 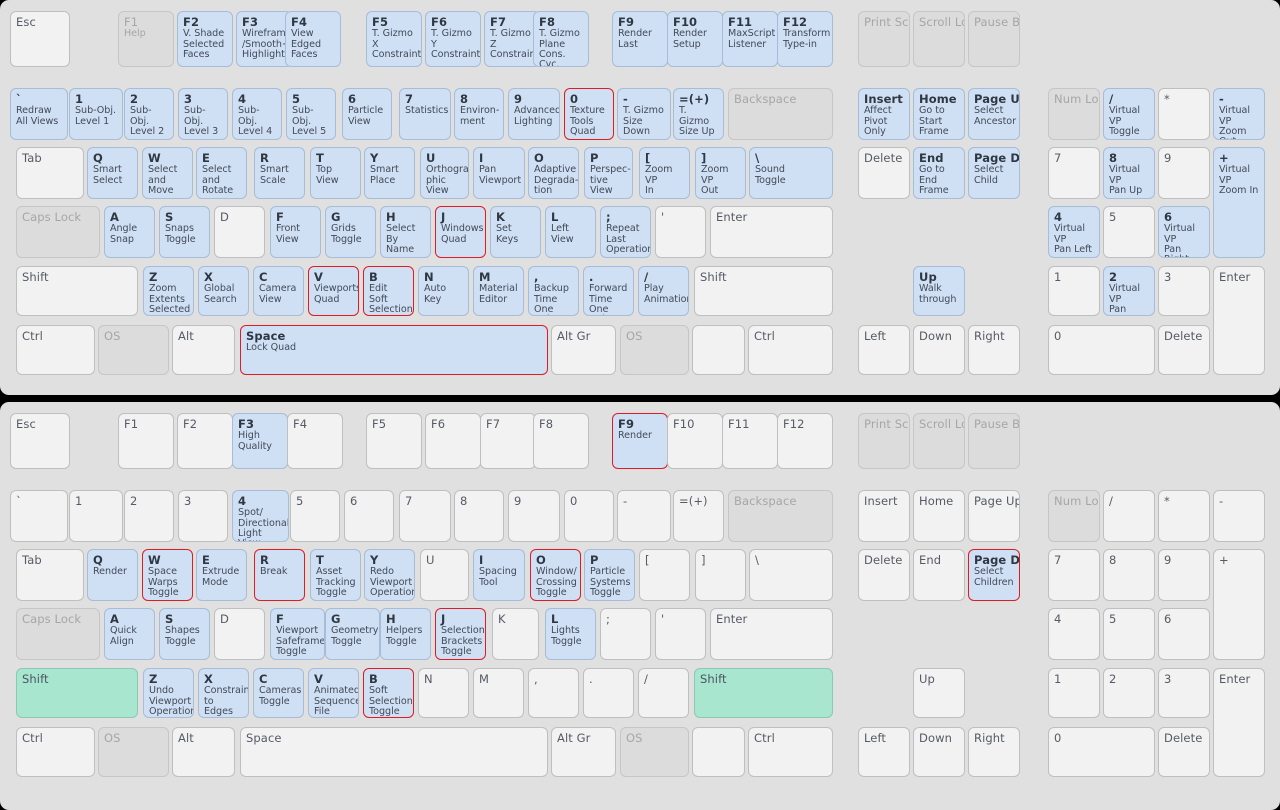 I want to click on key-3: 3 Sub-Obj. Level 3, so click(x=203, y=114).